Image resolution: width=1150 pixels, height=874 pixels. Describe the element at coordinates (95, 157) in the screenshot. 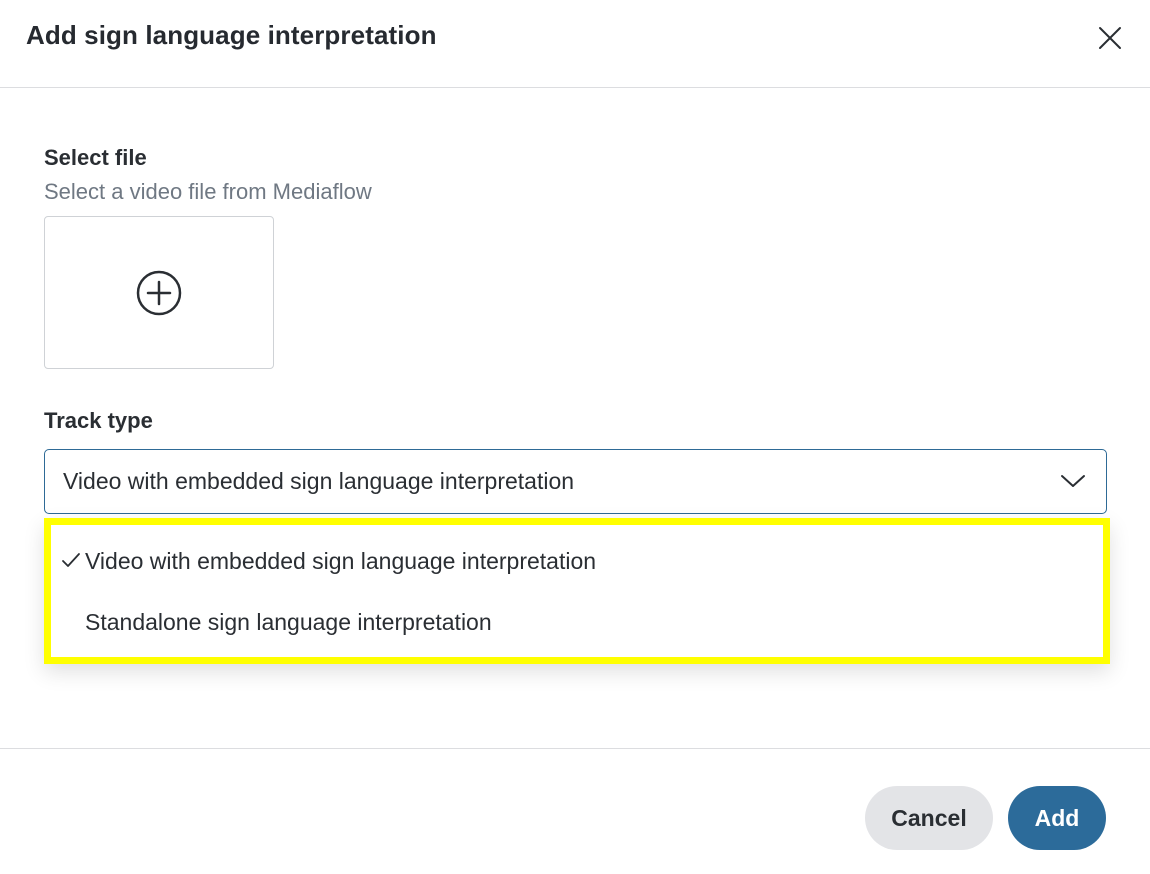

I see `select-file-label: Select file` at that location.